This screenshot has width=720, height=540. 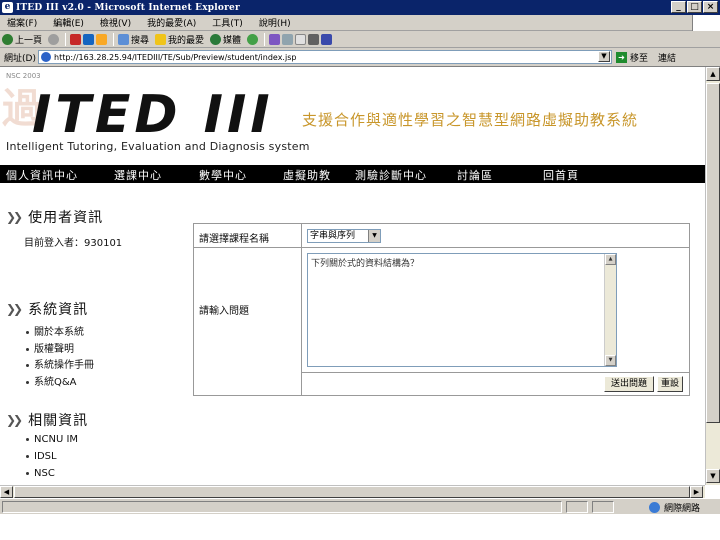 I want to click on nav-personal-center: 個人資訊中心, so click(x=42, y=175).